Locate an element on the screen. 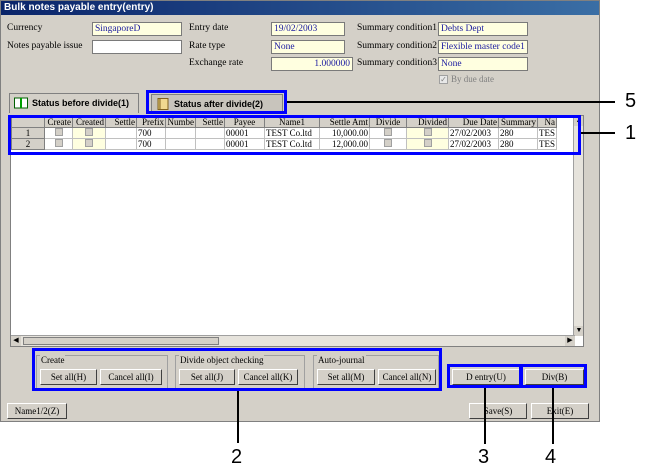 Image resolution: width=652 pixels, height=475 pixels. tab-status-before-divide: Status before divide(1) is located at coordinates (74, 103).